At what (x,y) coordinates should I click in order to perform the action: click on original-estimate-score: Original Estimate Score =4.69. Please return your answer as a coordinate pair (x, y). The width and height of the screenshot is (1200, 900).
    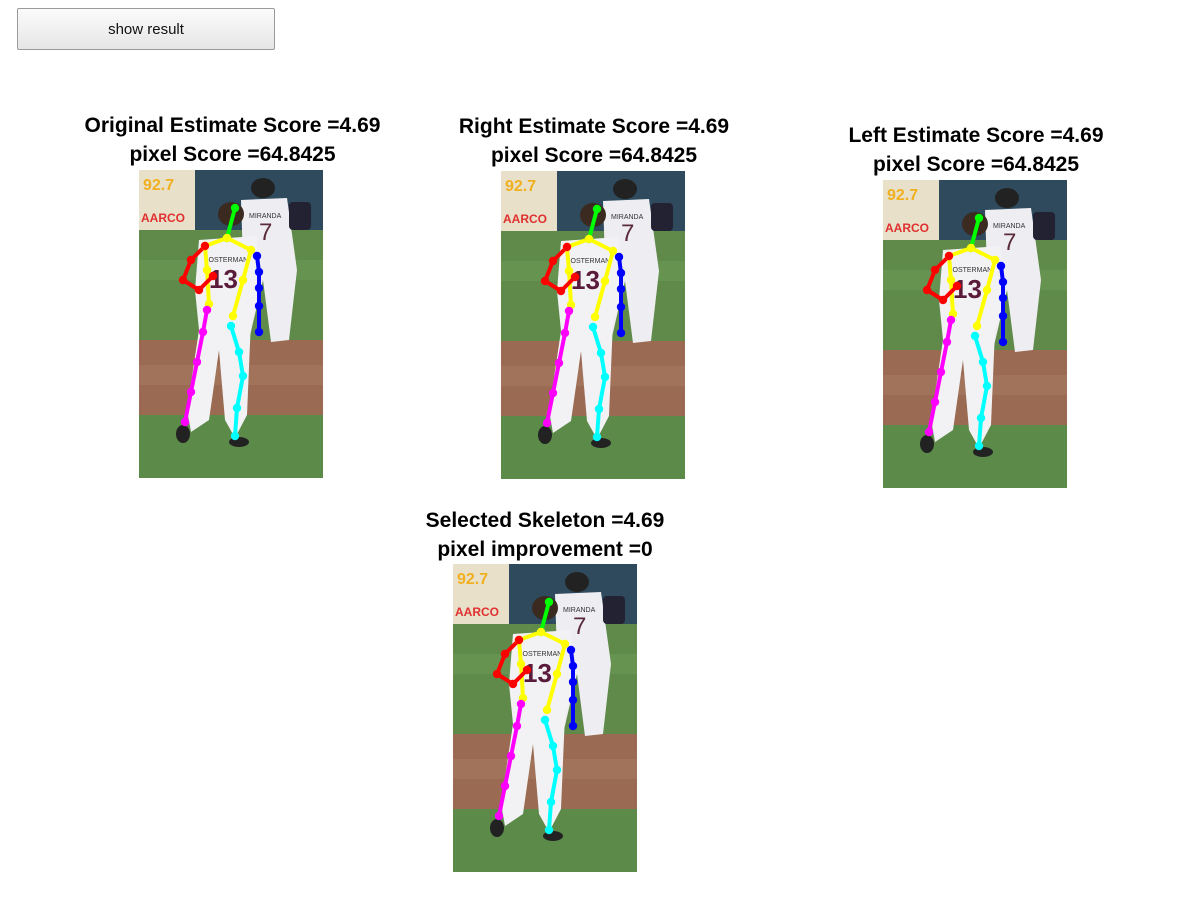
    Looking at the image, I should click on (232, 125).